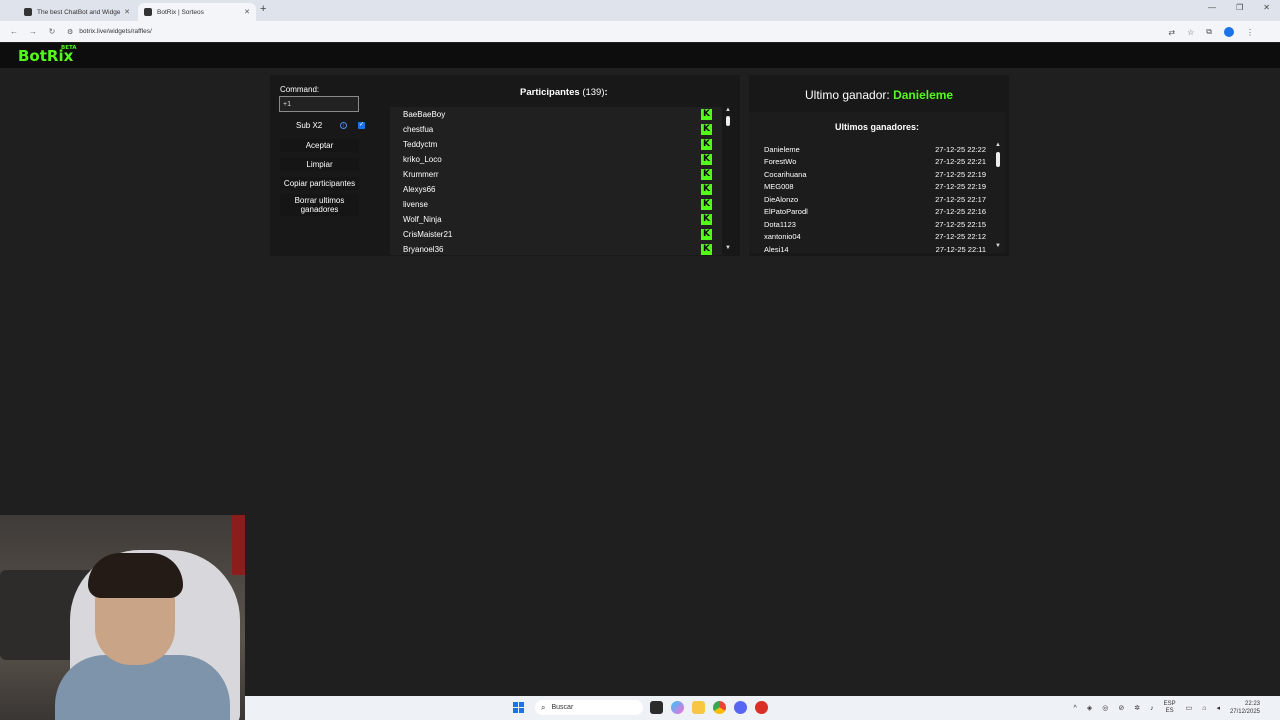 The height and width of the screenshot is (720, 1280). Describe the element at coordinates (556, 189) in the screenshot. I see `participant-row: Alexys66 K` at that location.